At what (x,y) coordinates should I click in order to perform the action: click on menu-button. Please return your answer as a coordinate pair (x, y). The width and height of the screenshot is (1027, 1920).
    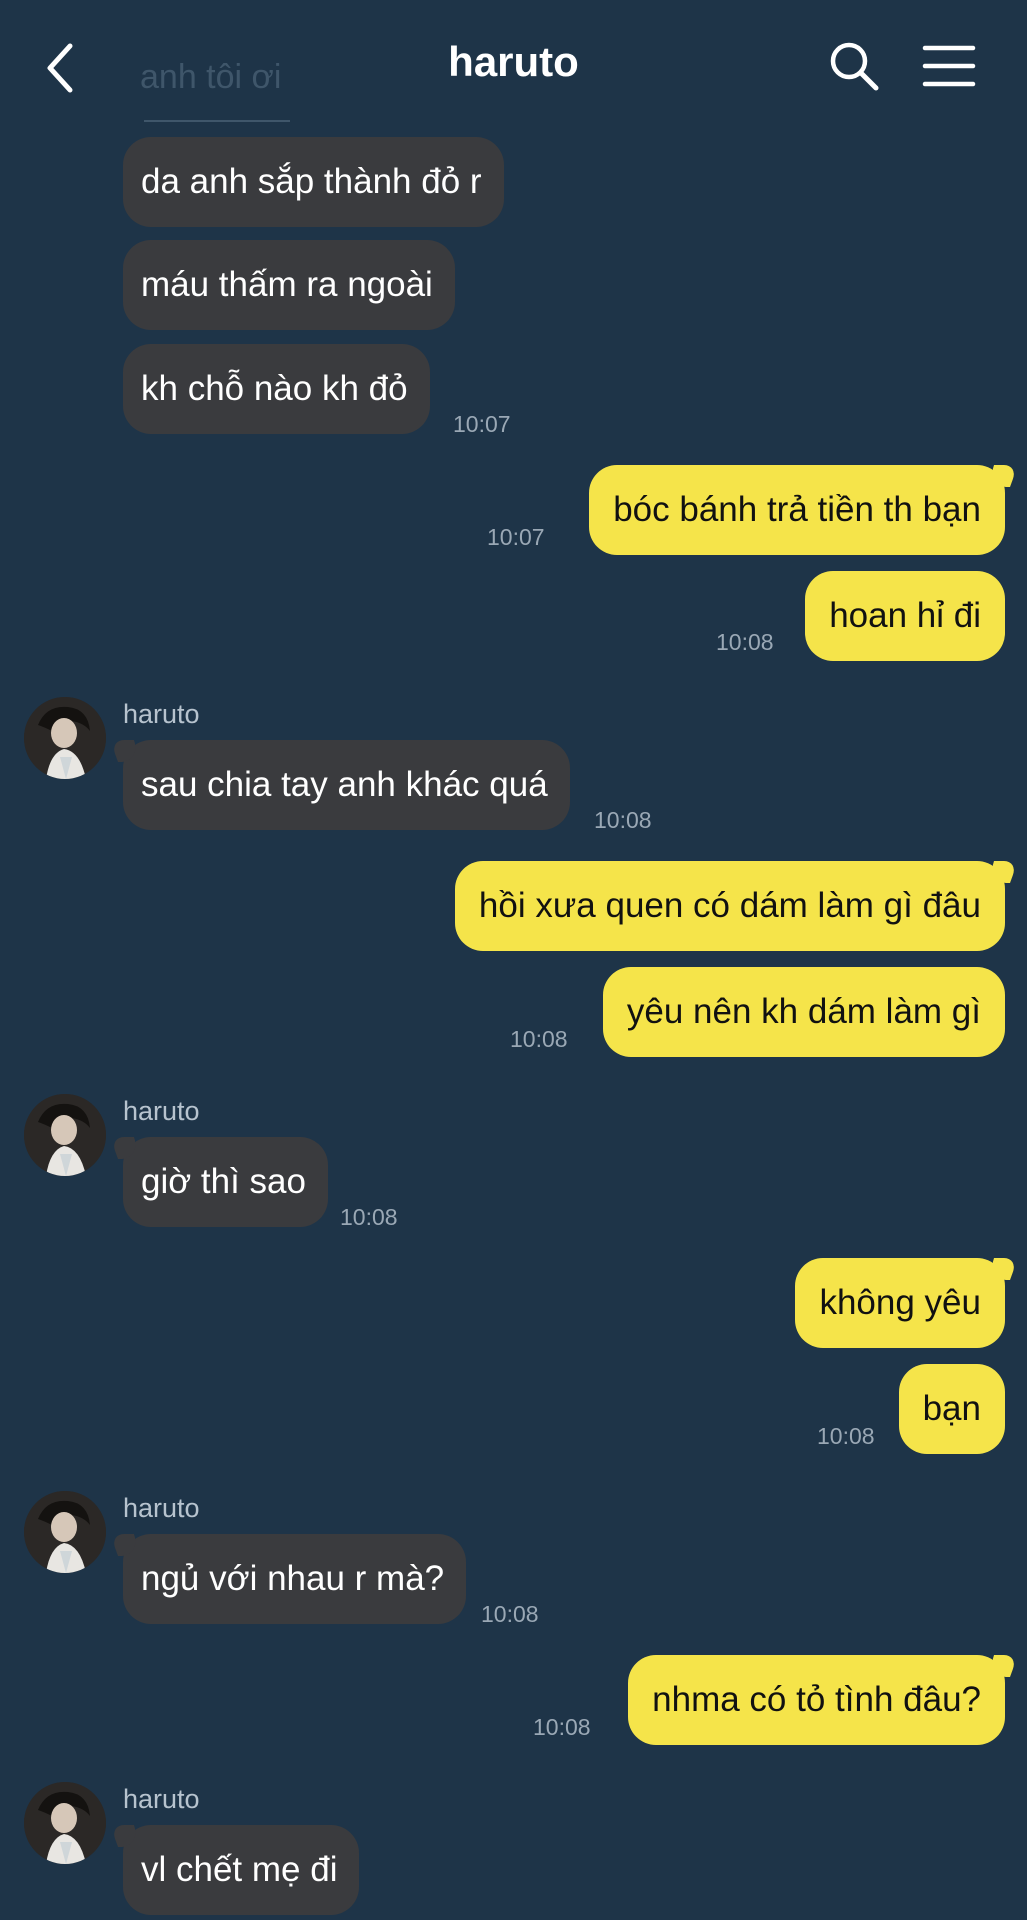
    Looking at the image, I should click on (949, 66).